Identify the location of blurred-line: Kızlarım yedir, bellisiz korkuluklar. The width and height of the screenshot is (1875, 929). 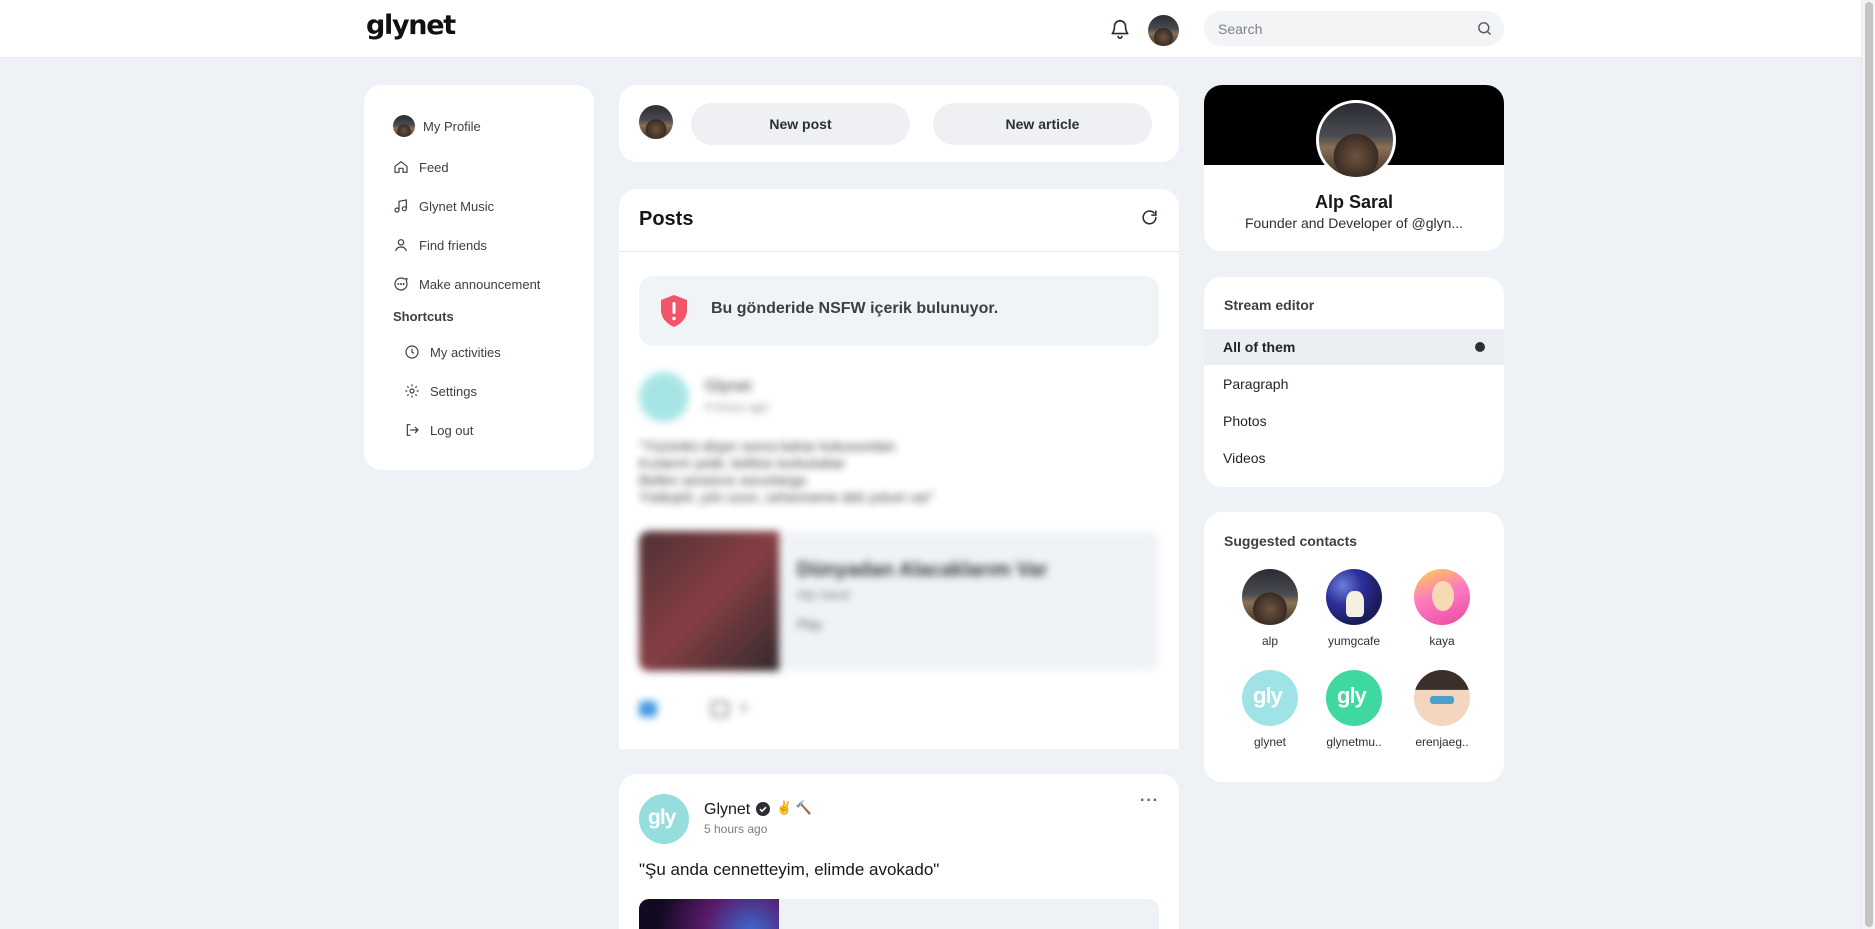
(742, 463).